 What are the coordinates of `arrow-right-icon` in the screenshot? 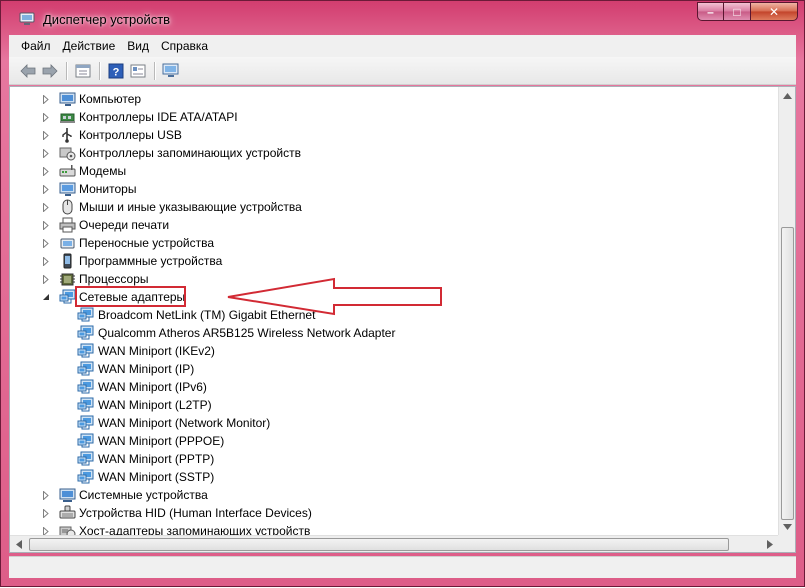 It's located at (769, 544).